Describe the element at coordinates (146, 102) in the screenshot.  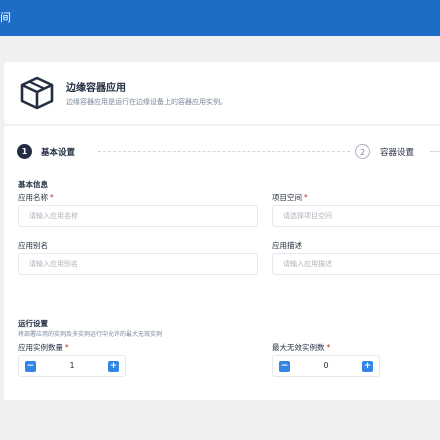
I see `page-description: 边缘容器应用是运行在边缘设备上的容器应用实例。` at that location.